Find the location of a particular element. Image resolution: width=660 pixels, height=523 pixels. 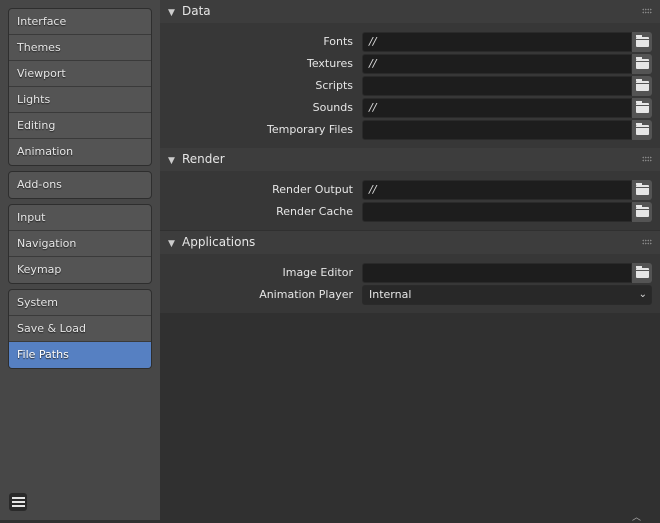

field-label: Sounds is located at coordinates (332, 107).